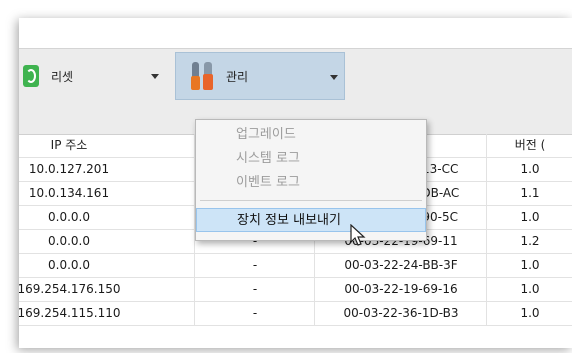  Describe the element at coordinates (400, 289) in the screenshot. I see `mac-cell: 00-03-22-19-69-16` at that location.